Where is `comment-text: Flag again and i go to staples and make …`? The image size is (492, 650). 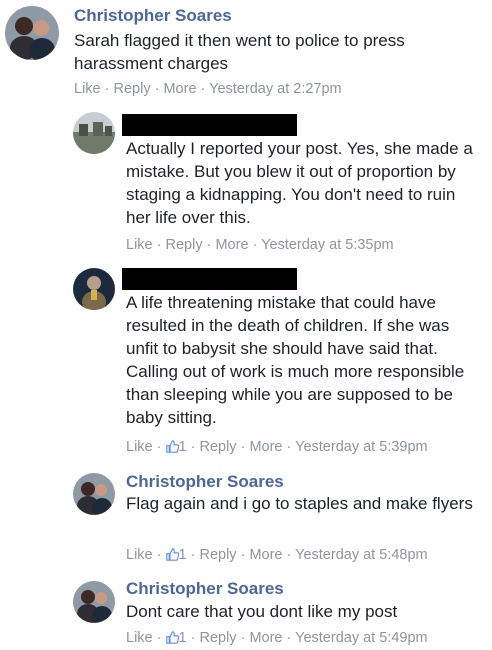
comment-text: Flag again and i go to staples and make … is located at coordinates (299, 503).